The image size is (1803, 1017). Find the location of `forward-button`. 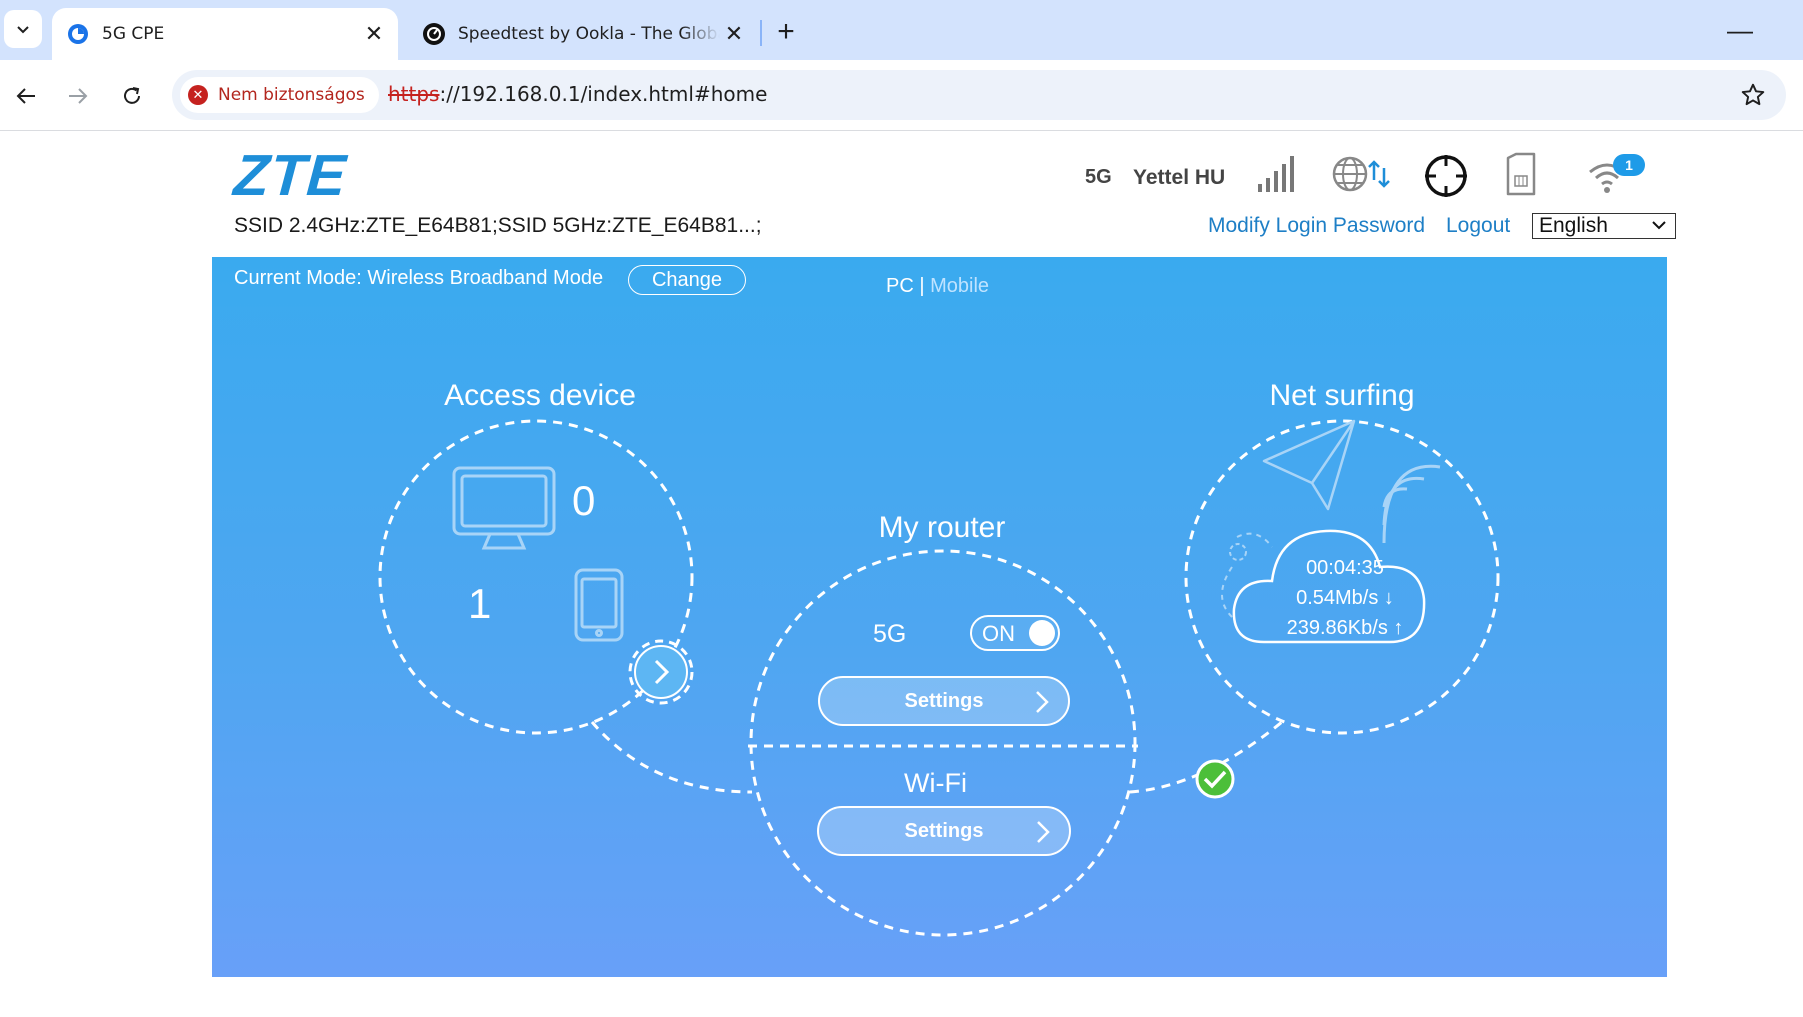

forward-button is located at coordinates (78, 96).